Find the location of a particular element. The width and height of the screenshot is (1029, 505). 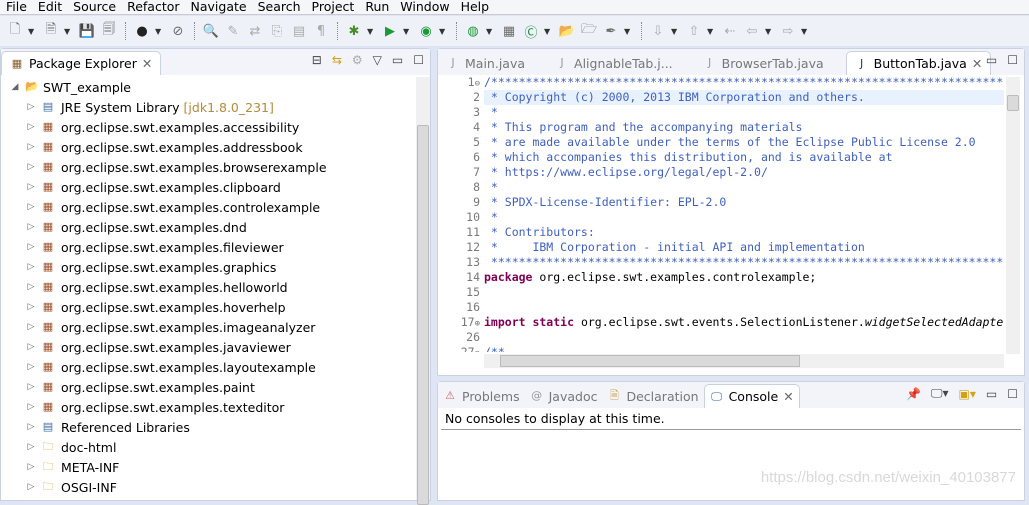

next-annotation-icon: ⇩ is located at coordinates (658, 31).